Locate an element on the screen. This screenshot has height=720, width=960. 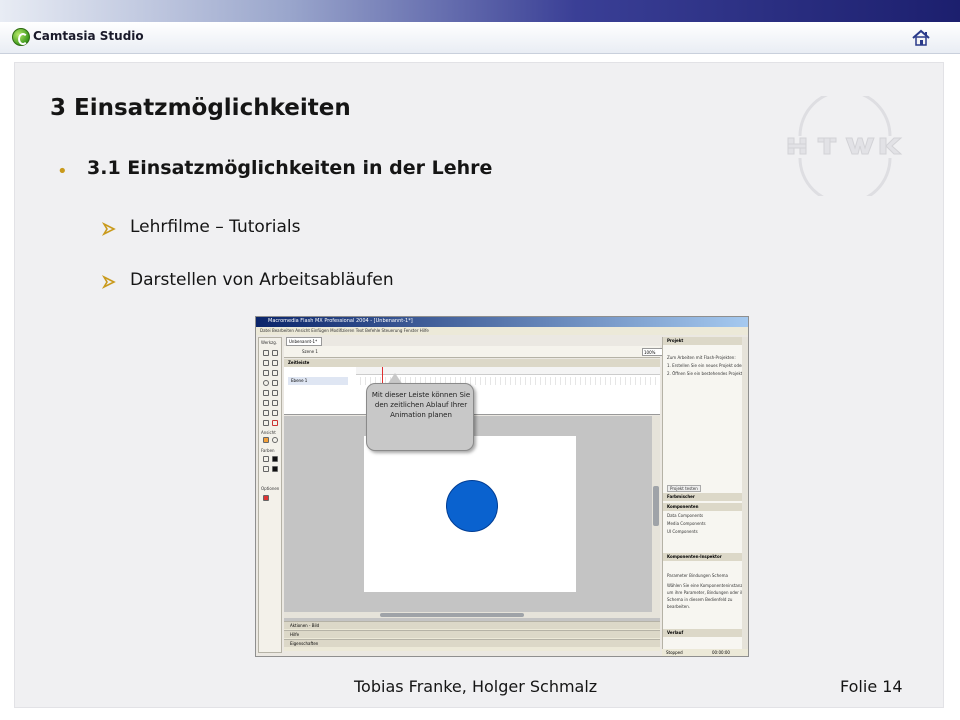
inspector-text: um ihre Parameter, Bindungen oder ihr is located at coordinates (706, 592).